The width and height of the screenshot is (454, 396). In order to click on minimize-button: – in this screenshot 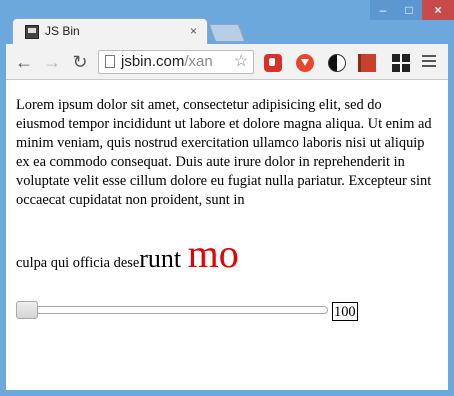, I will do `click(383, 10)`.